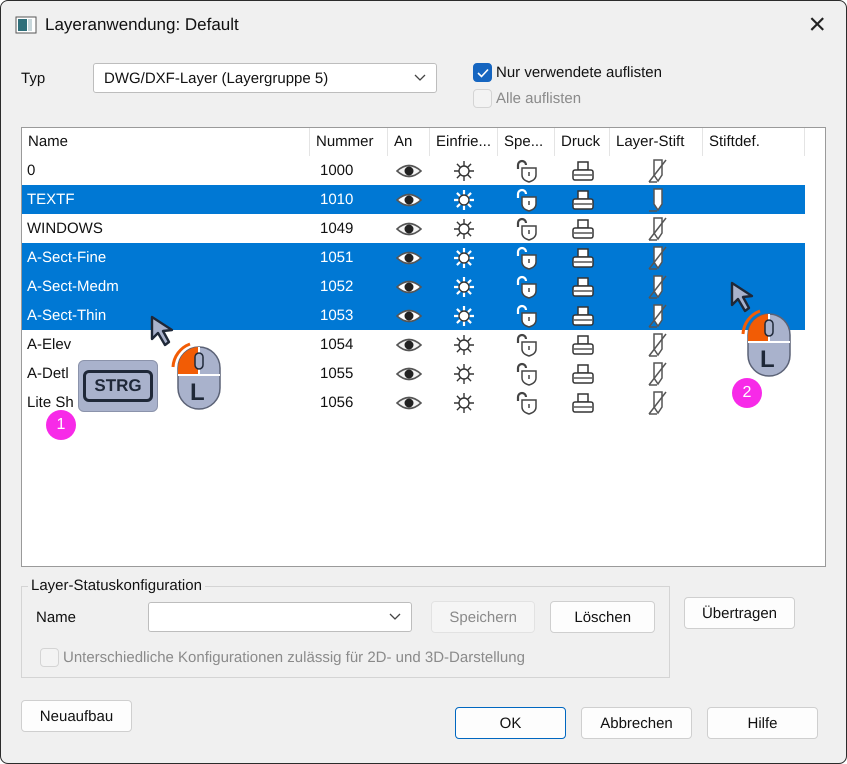 The width and height of the screenshot is (847, 764). What do you see at coordinates (539, 98) in the screenshot?
I see `checkbox-label: Alle auflisten` at bounding box center [539, 98].